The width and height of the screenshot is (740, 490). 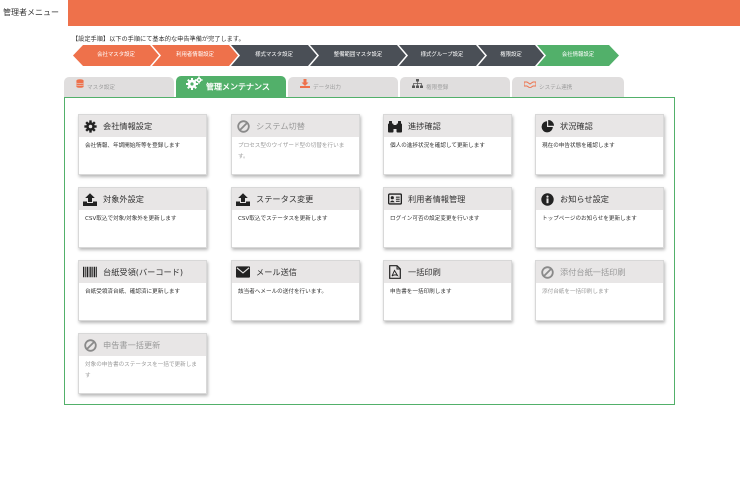 What do you see at coordinates (282, 292) in the screenshot?
I see `card-description: 該当者へメールの送付を行います。` at bounding box center [282, 292].